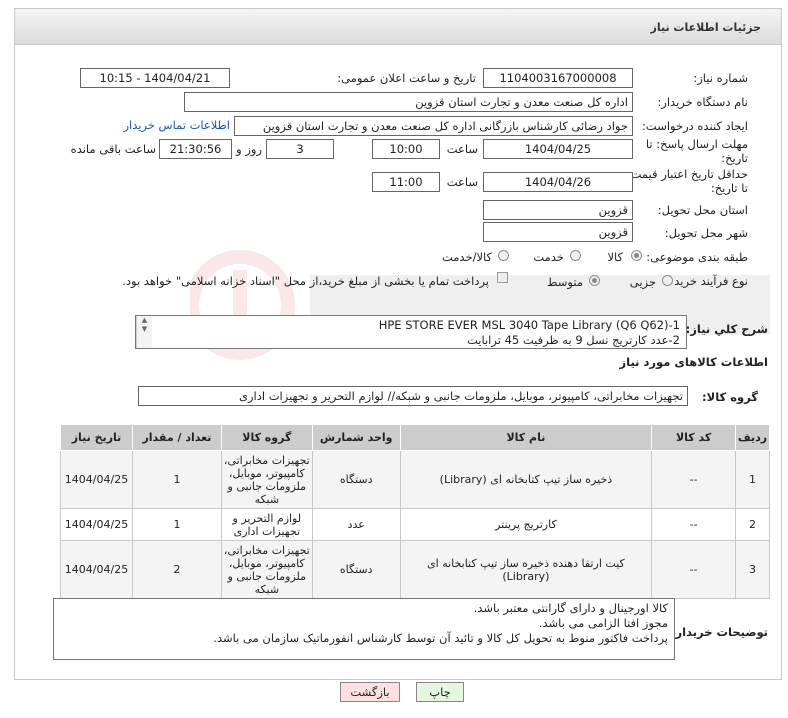 The height and width of the screenshot is (718, 788). Describe the element at coordinates (734, 158) in the screenshot. I see `deadline-label-line2: تاریخ:` at that location.